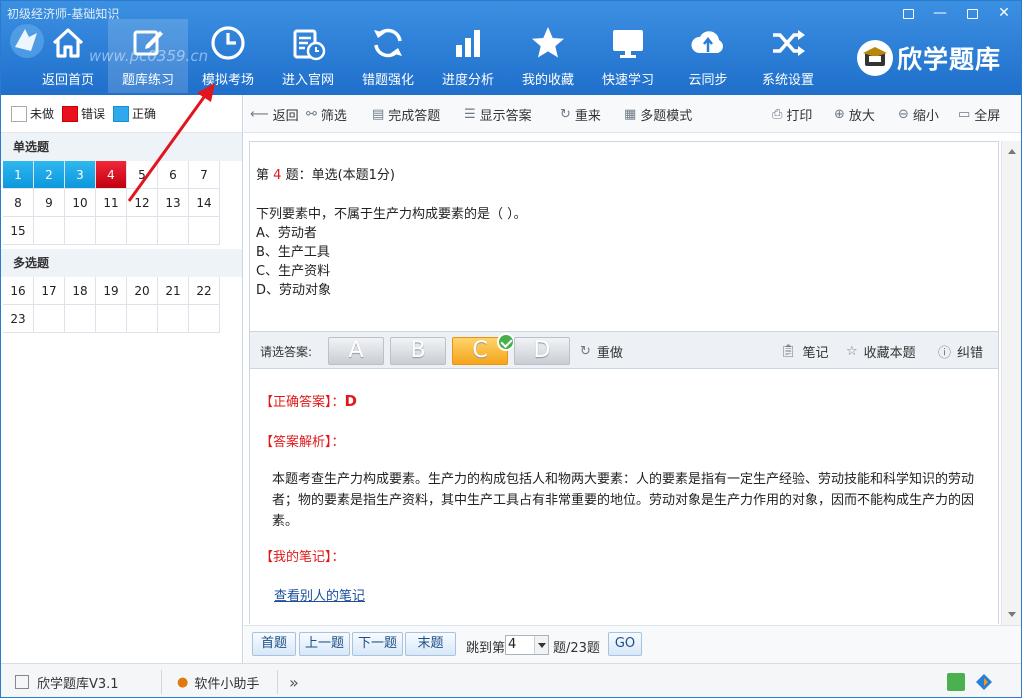 The height and width of the screenshot is (698, 1022). What do you see at coordinates (527, 645) in the screenshot?
I see `jump-select: 4` at bounding box center [527, 645].